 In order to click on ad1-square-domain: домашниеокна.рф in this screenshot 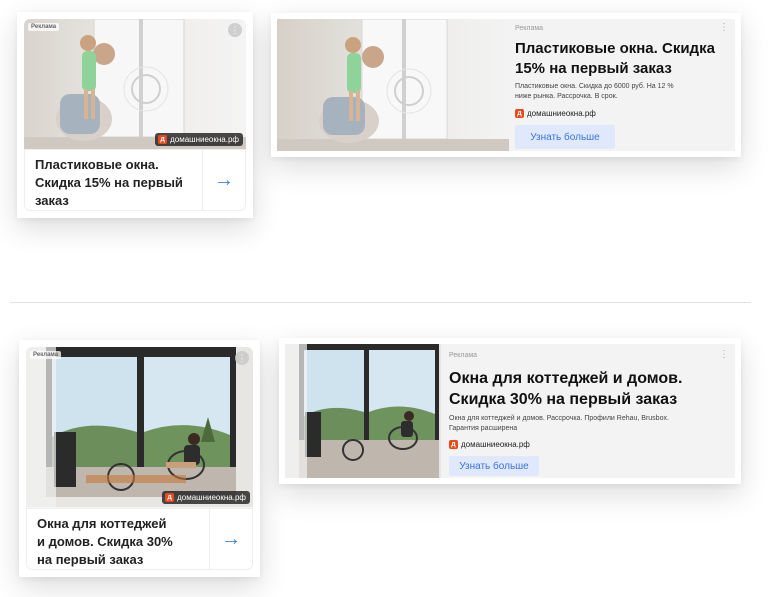, I will do `click(204, 139)`.